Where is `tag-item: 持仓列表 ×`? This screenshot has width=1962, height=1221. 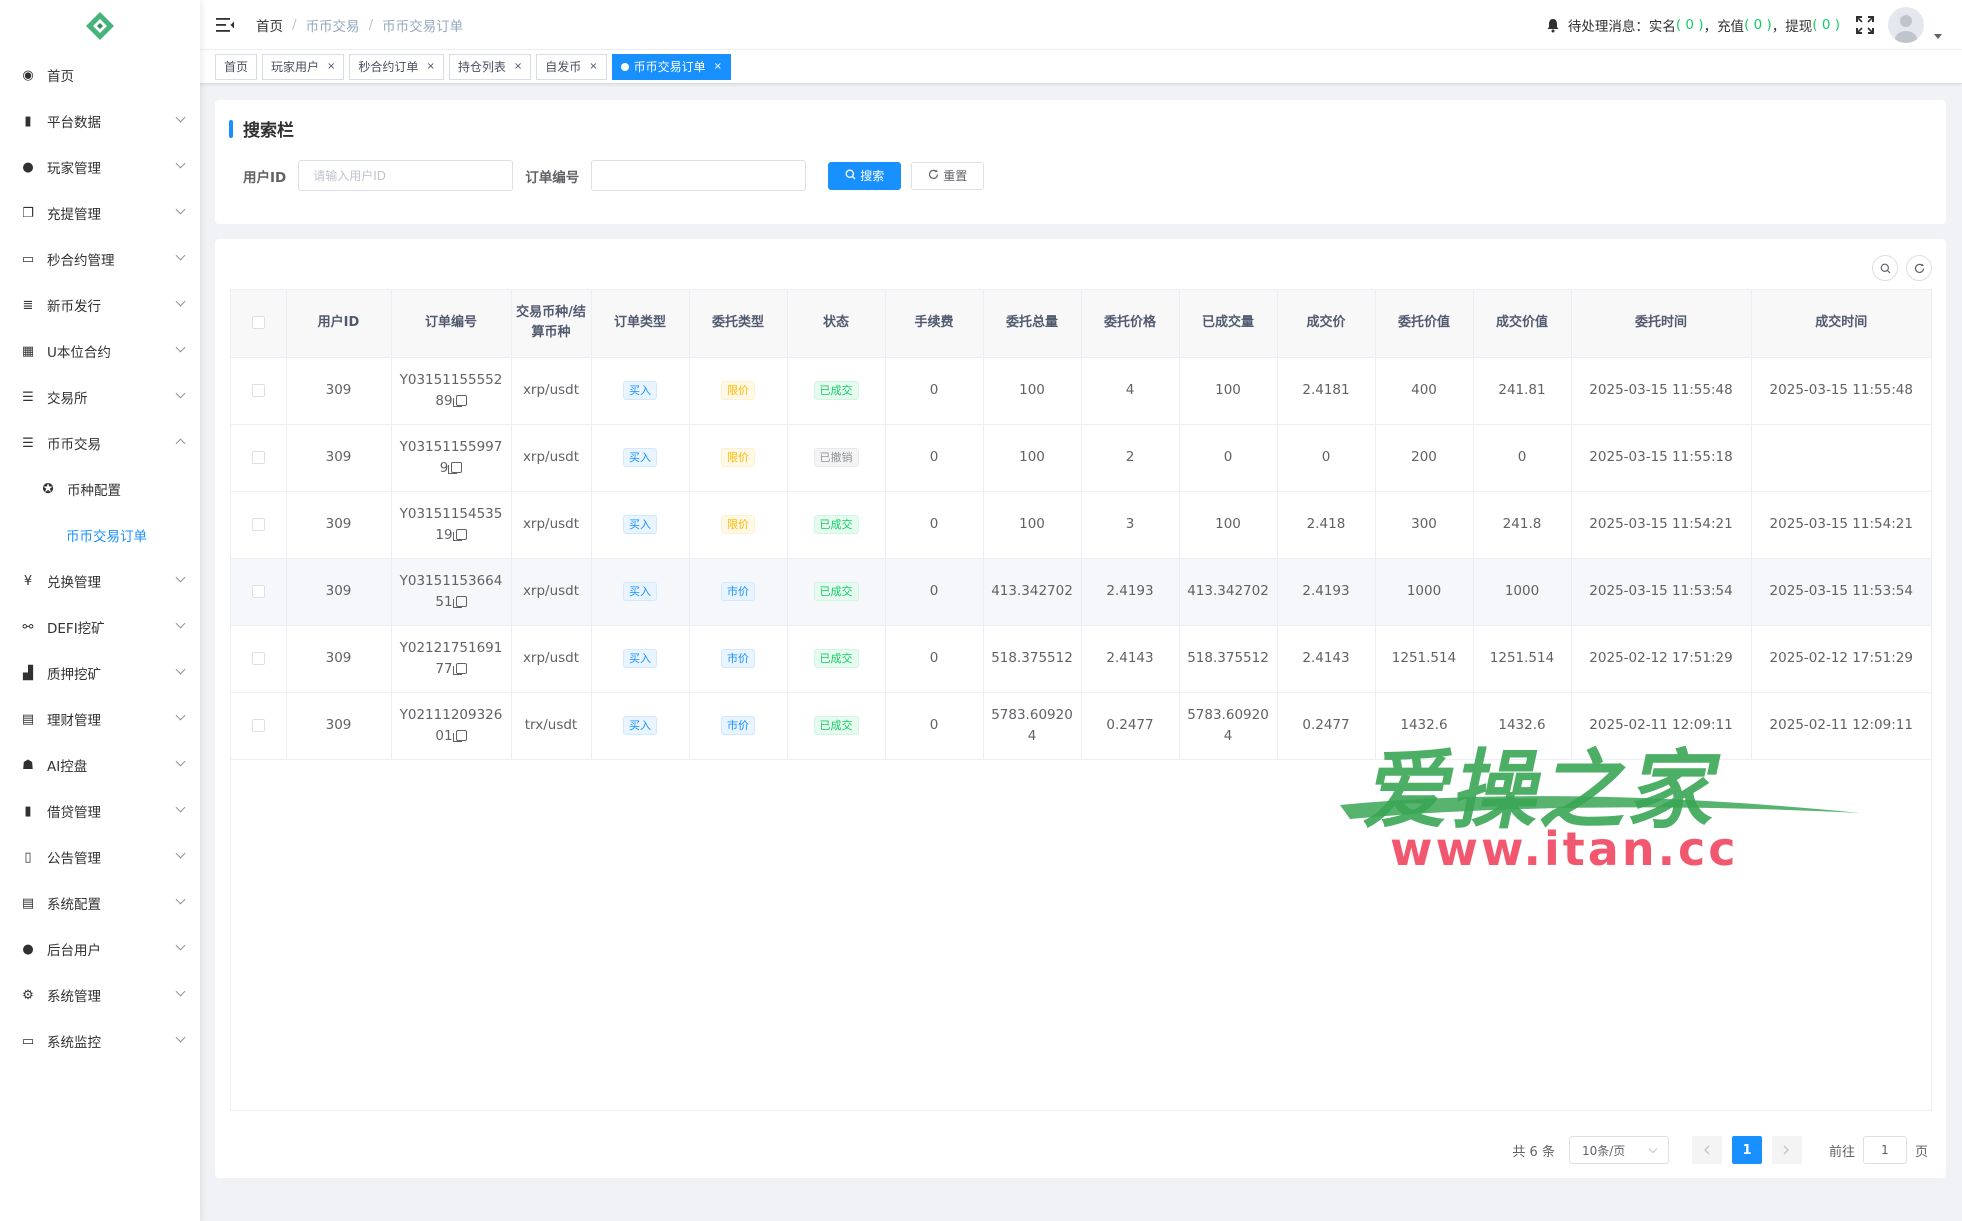 tag-item: 持仓列表 × is located at coordinates (490, 66).